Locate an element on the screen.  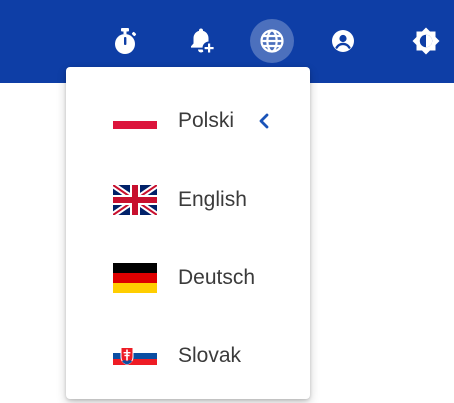
slovakia-flag-icon is located at coordinates (135, 356).